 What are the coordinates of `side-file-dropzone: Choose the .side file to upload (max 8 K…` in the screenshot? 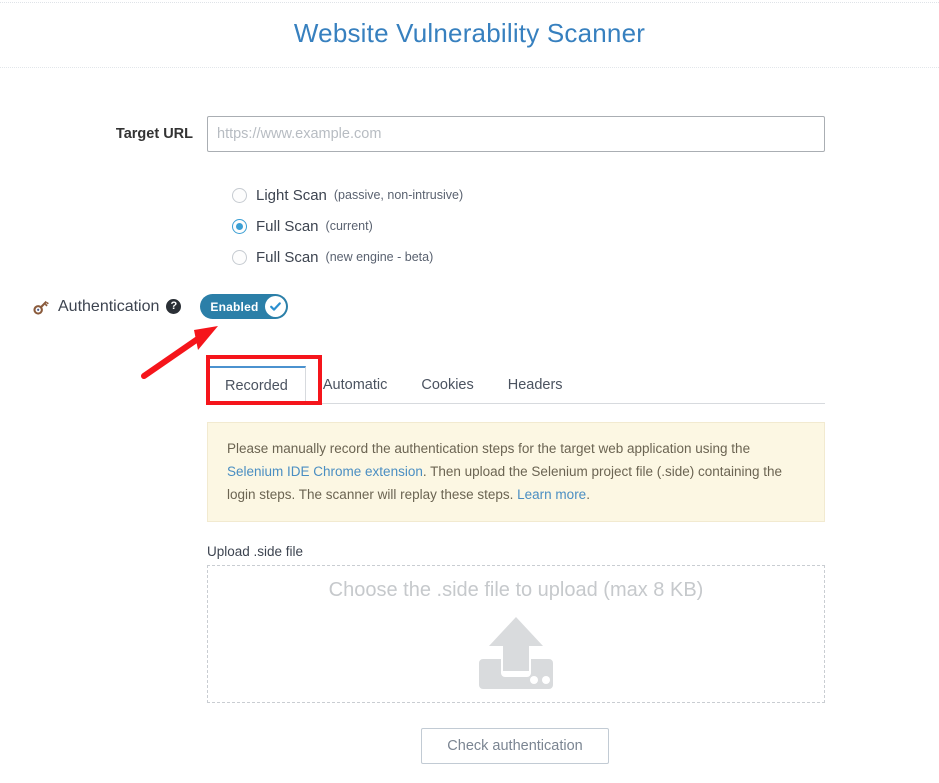 It's located at (516, 634).